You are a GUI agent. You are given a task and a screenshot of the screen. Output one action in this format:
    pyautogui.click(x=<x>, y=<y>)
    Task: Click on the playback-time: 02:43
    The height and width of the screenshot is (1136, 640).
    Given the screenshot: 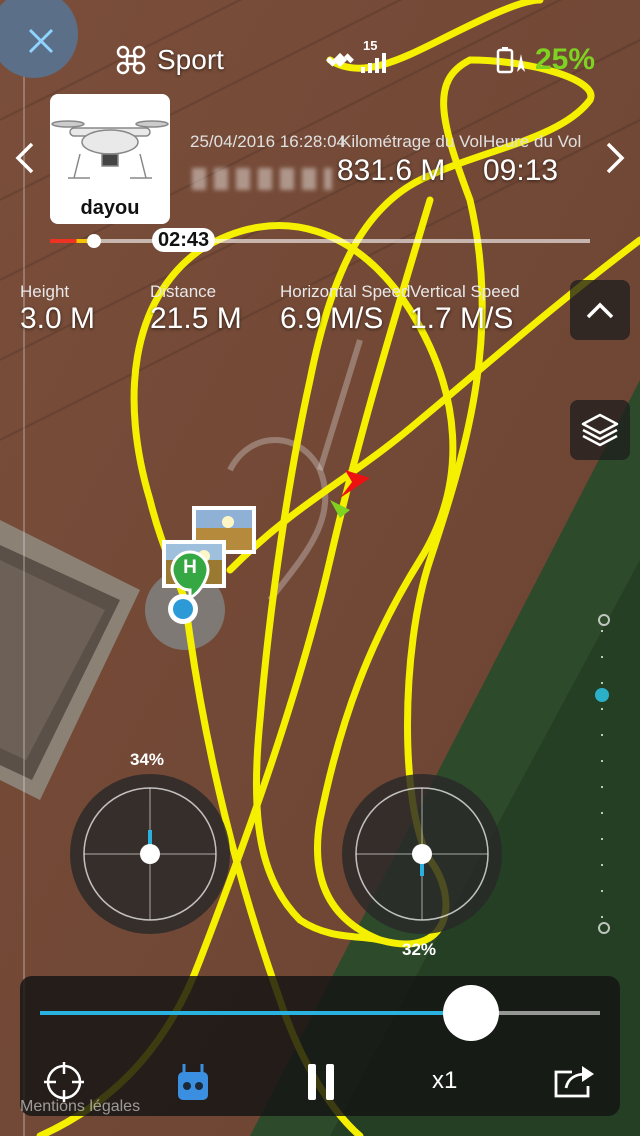 What is the action you would take?
    pyautogui.click(x=184, y=240)
    